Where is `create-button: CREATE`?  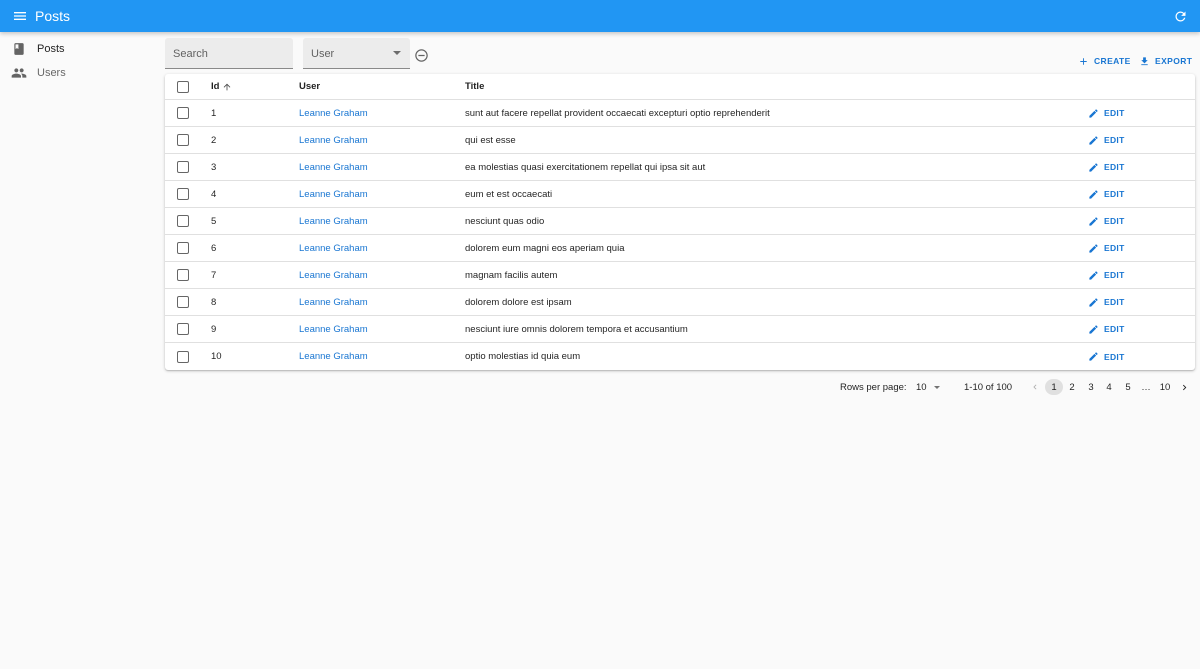
create-button: CREATE is located at coordinates (1104, 61).